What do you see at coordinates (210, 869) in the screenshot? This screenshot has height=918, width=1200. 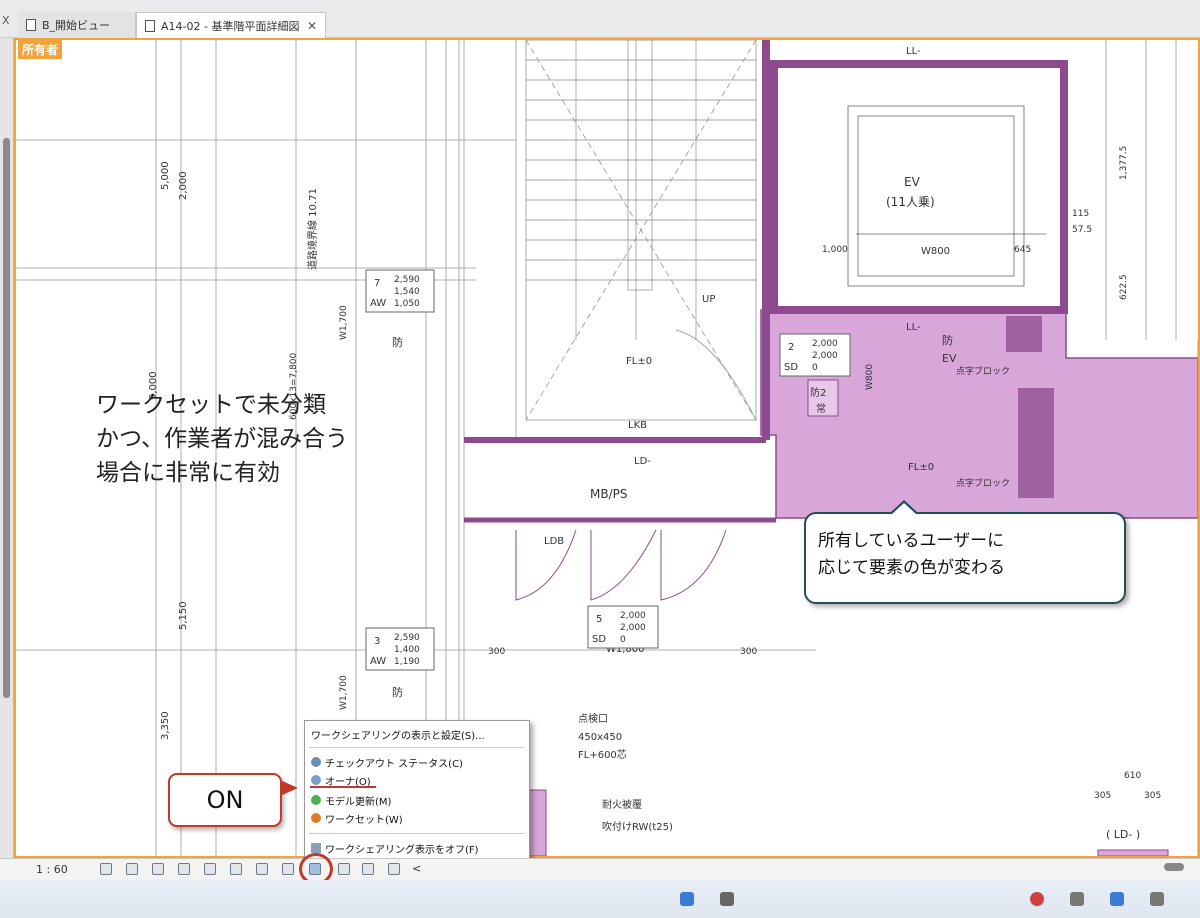 I see `crop-view-icon` at bounding box center [210, 869].